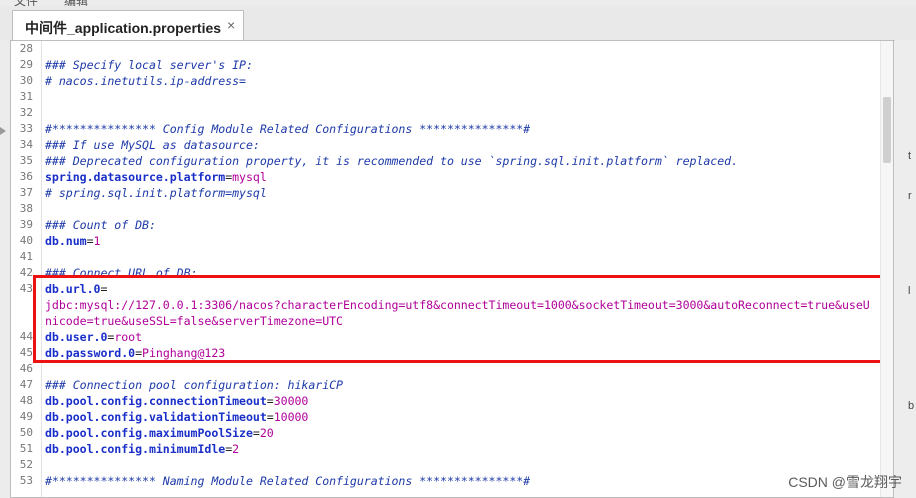  Describe the element at coordinates (26, 336) in the screenshot. I see `line-number: 44` at that location.